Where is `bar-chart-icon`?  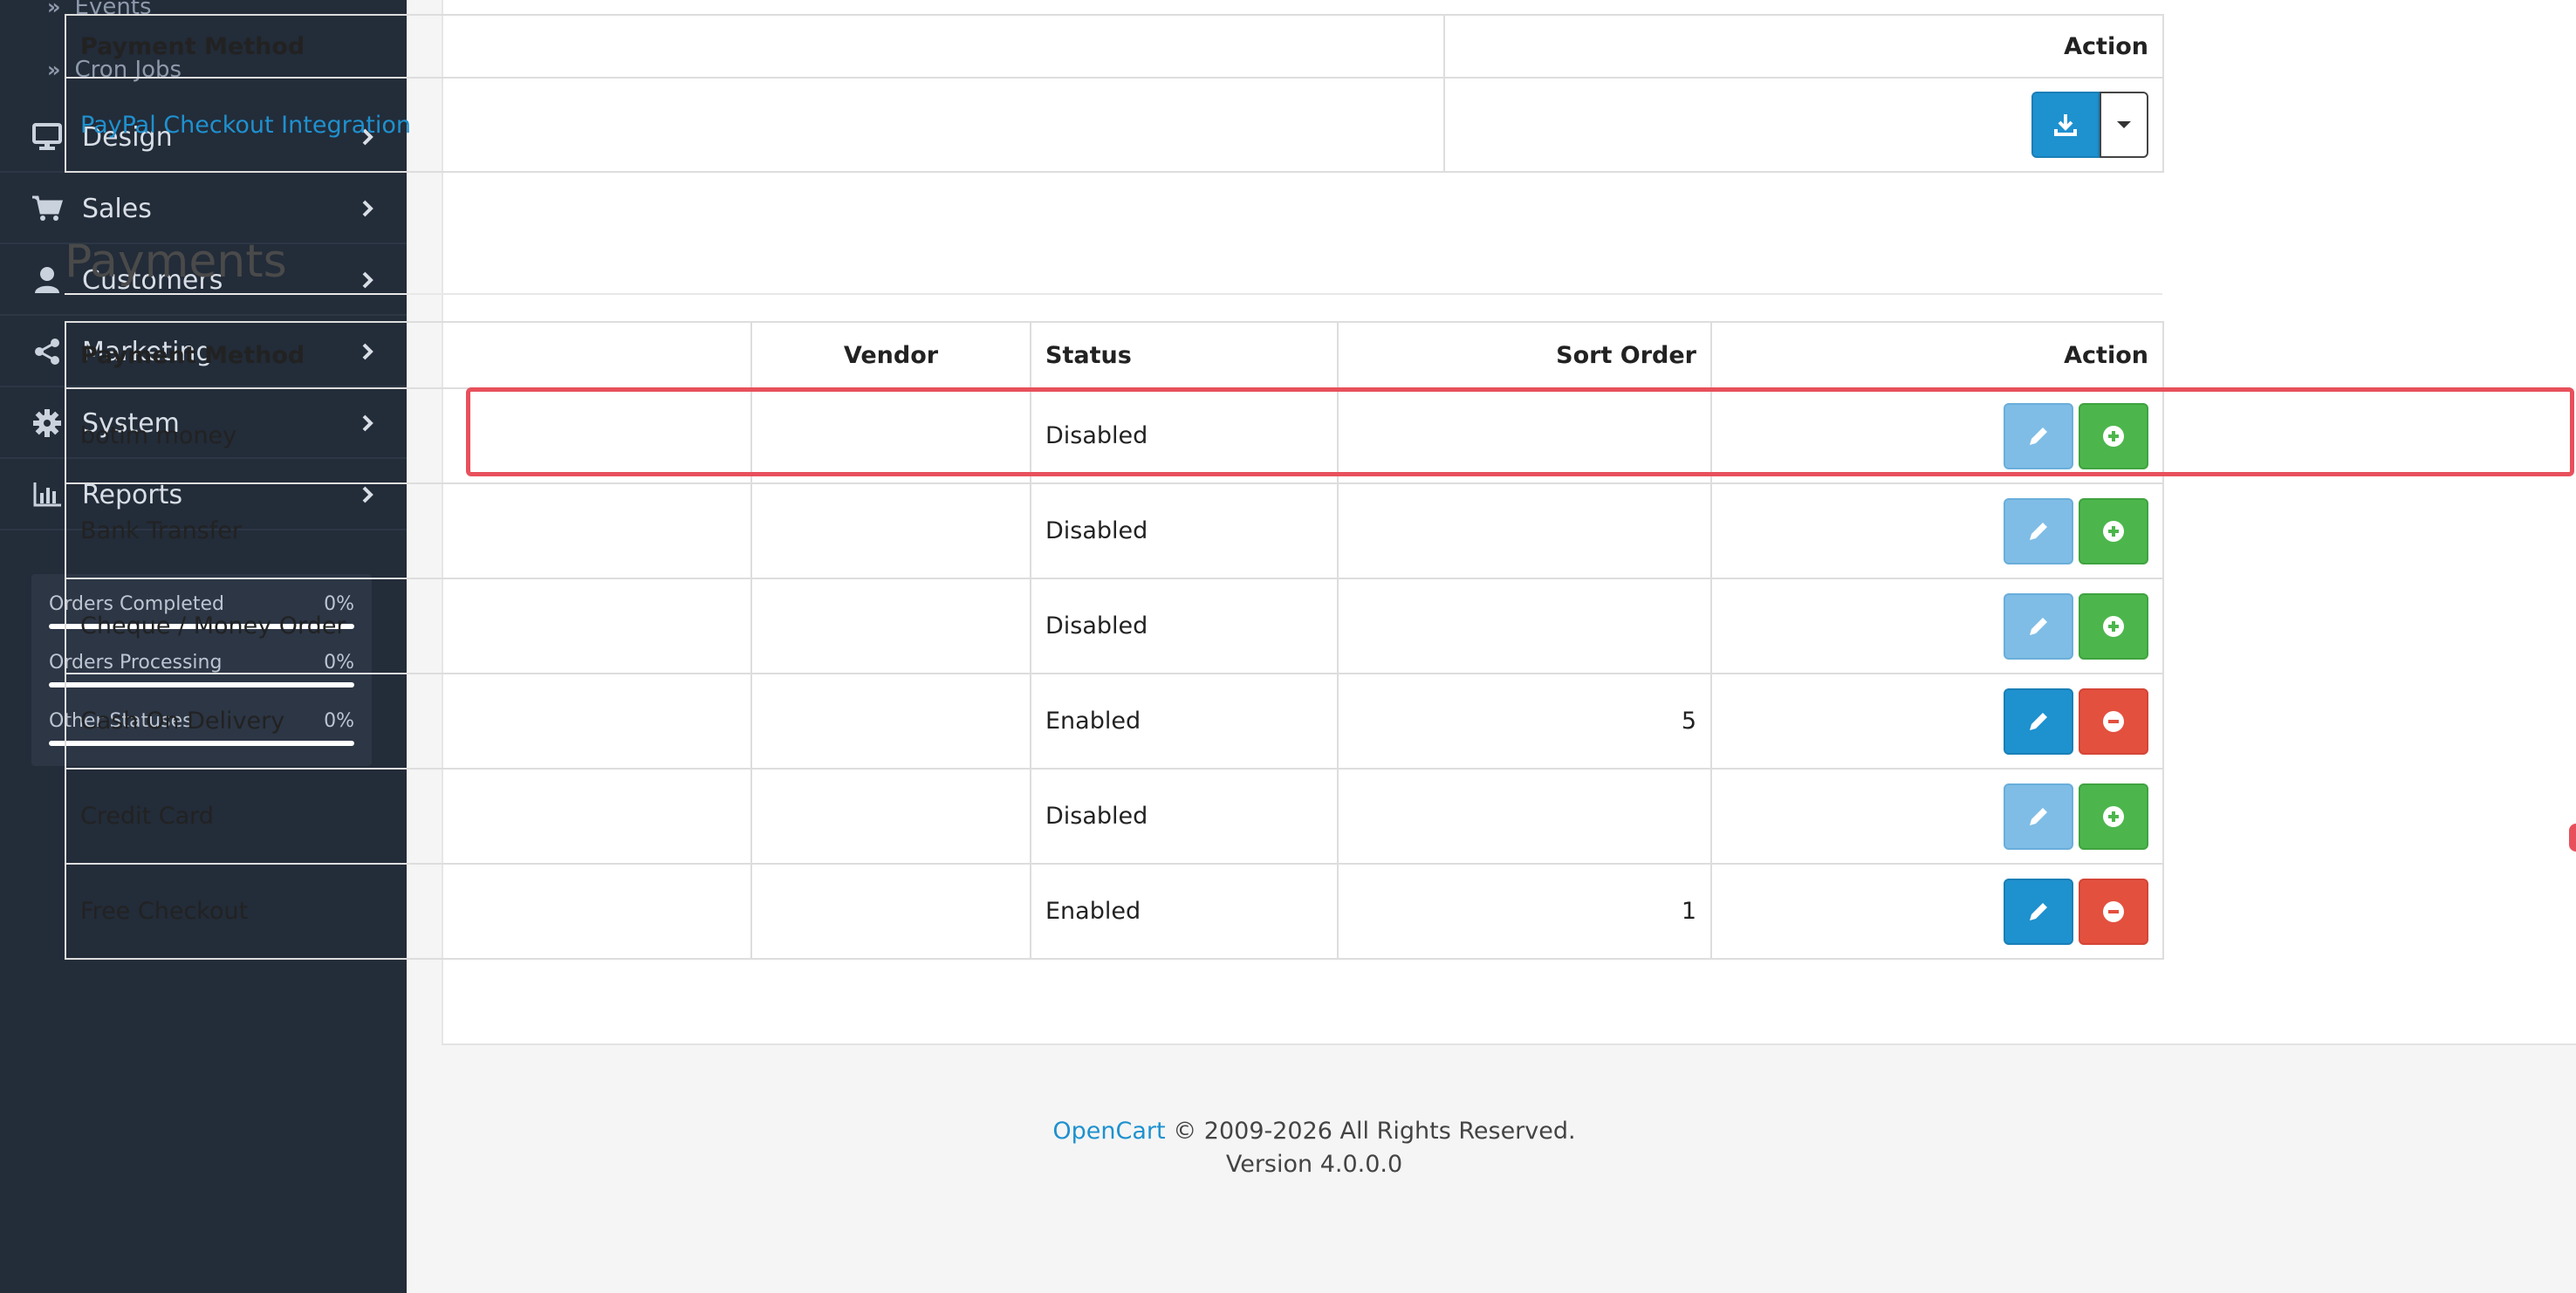 bar-chart-icon is located at coordinates (48, 494).